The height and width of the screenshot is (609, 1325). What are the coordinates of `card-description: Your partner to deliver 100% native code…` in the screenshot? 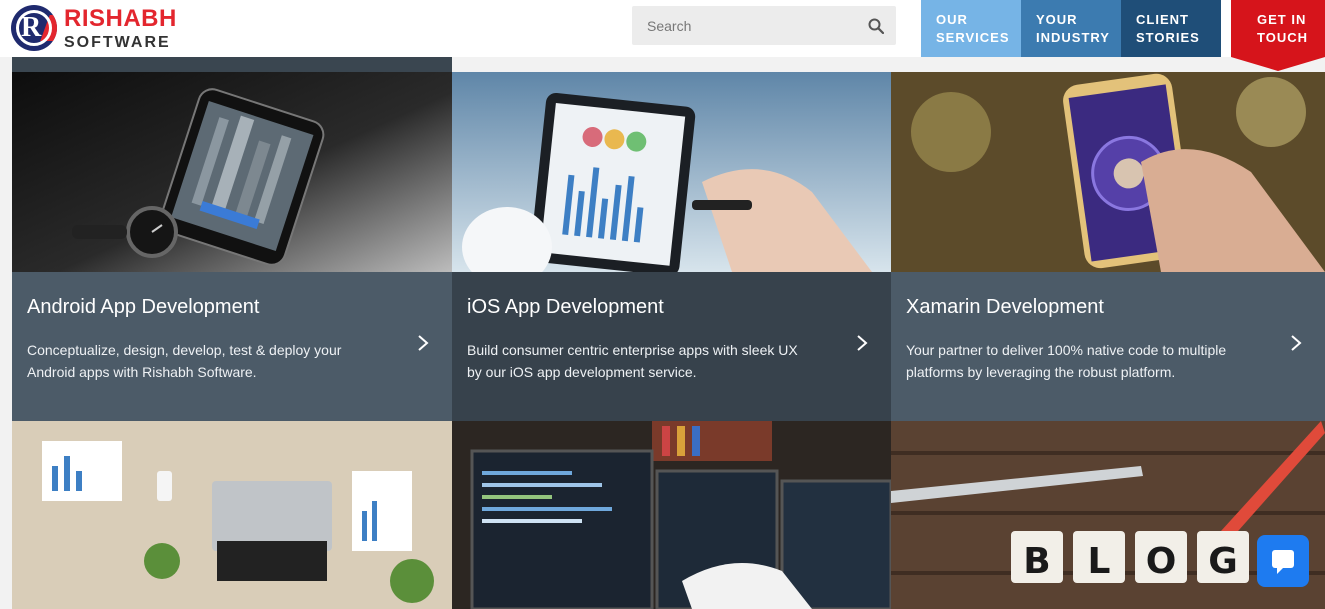 It's located at (1066, 361).